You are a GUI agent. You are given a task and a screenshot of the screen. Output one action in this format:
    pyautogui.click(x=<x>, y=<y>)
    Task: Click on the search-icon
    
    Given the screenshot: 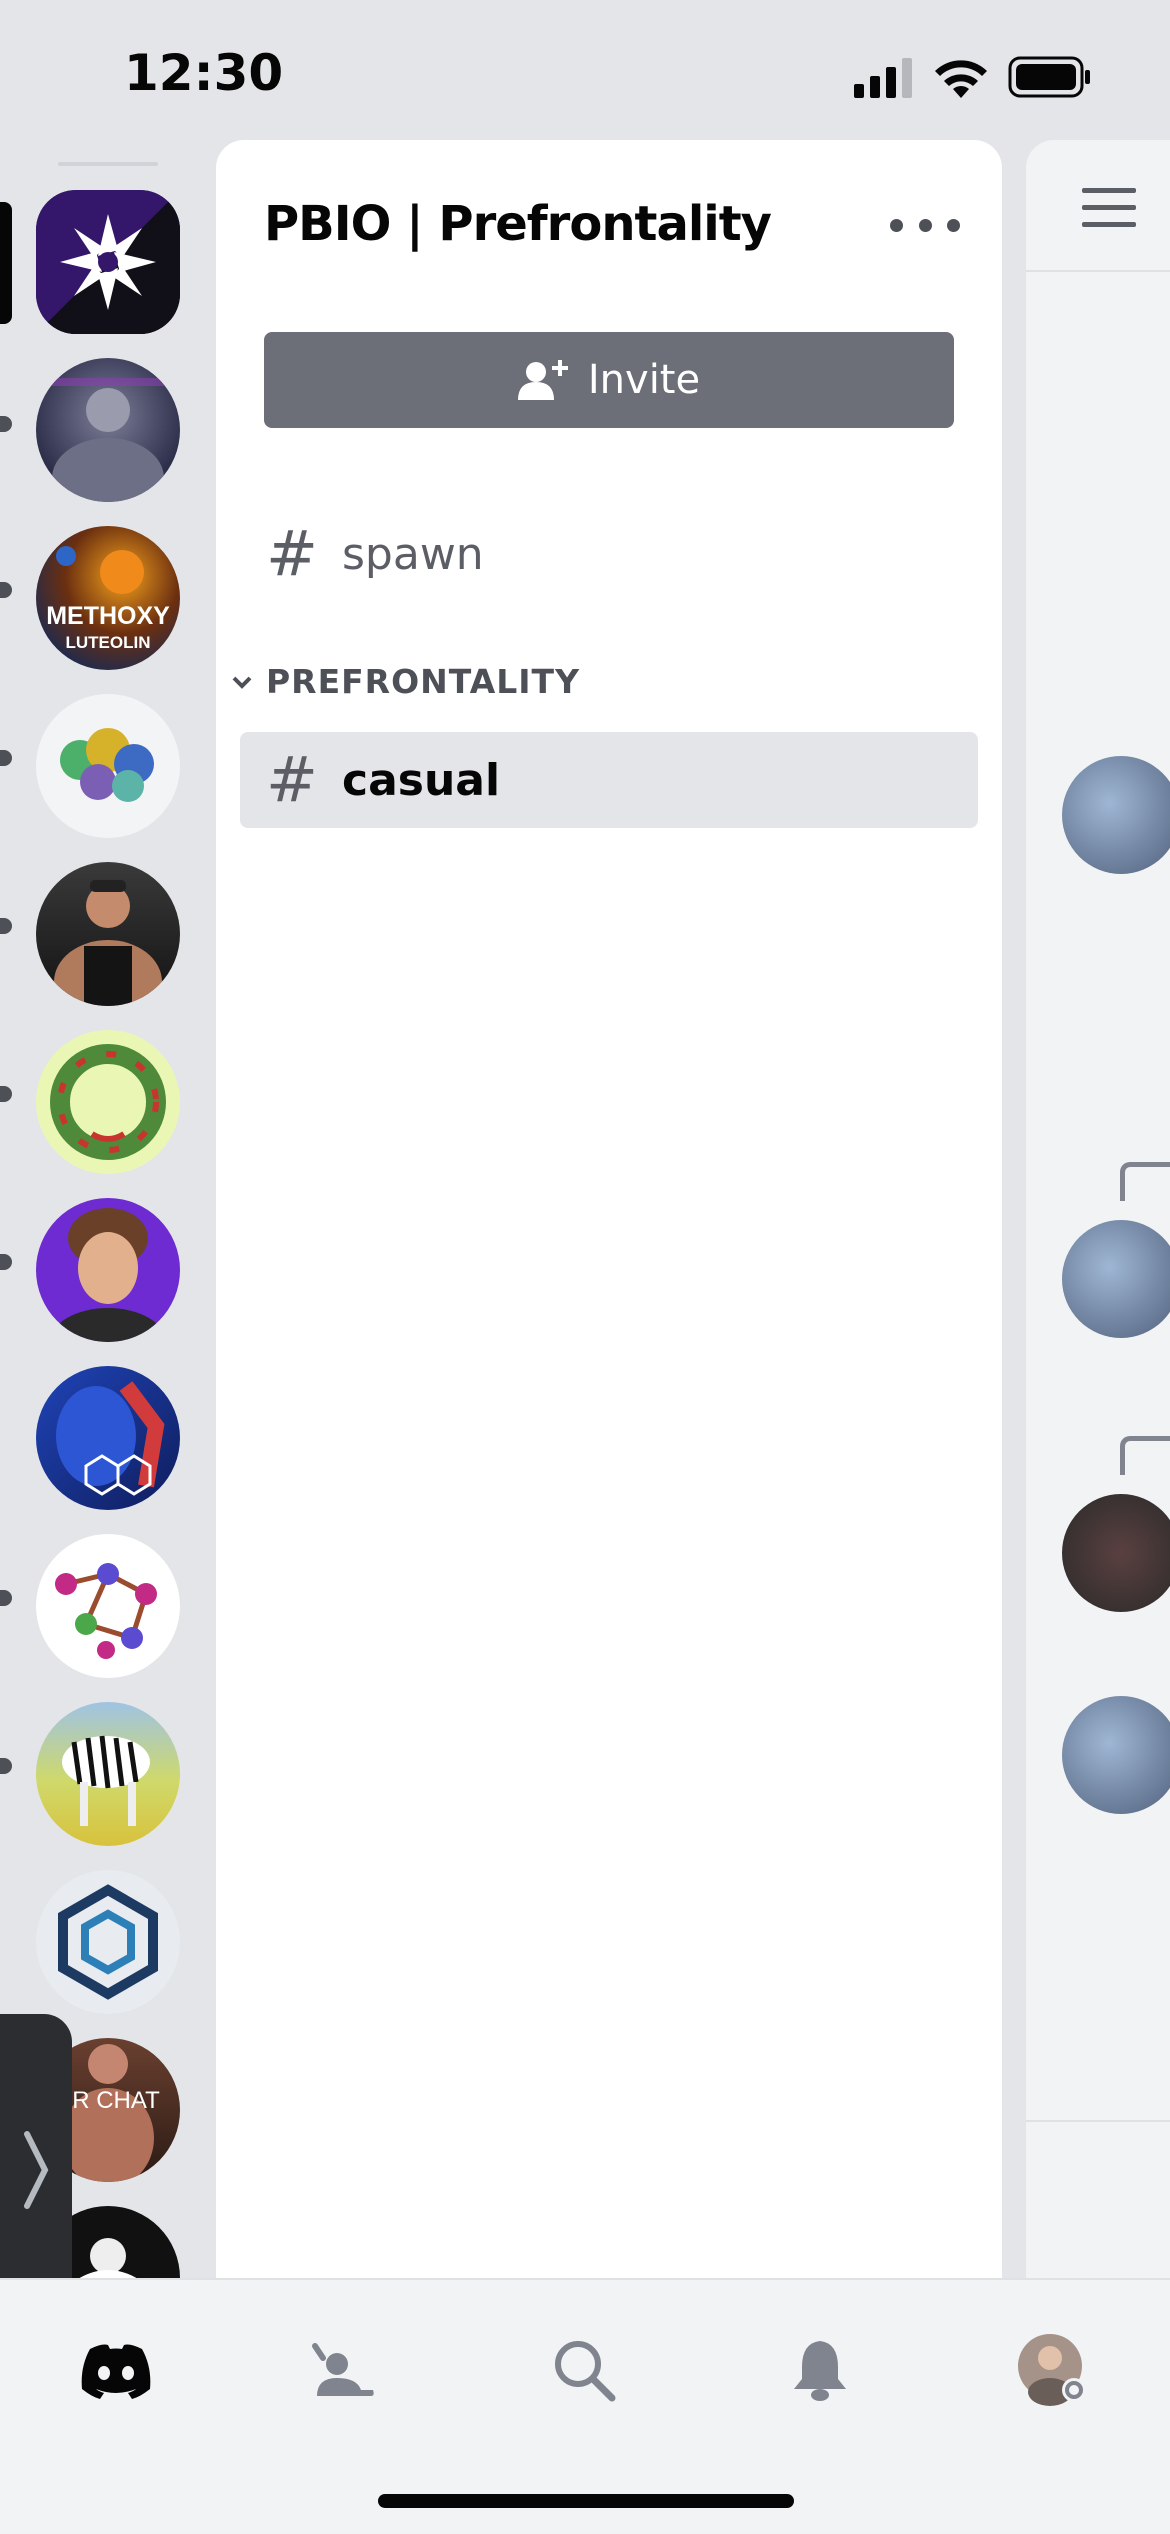 What is the action you would take?
    pyautogui.click(x=585, y=2371)
    